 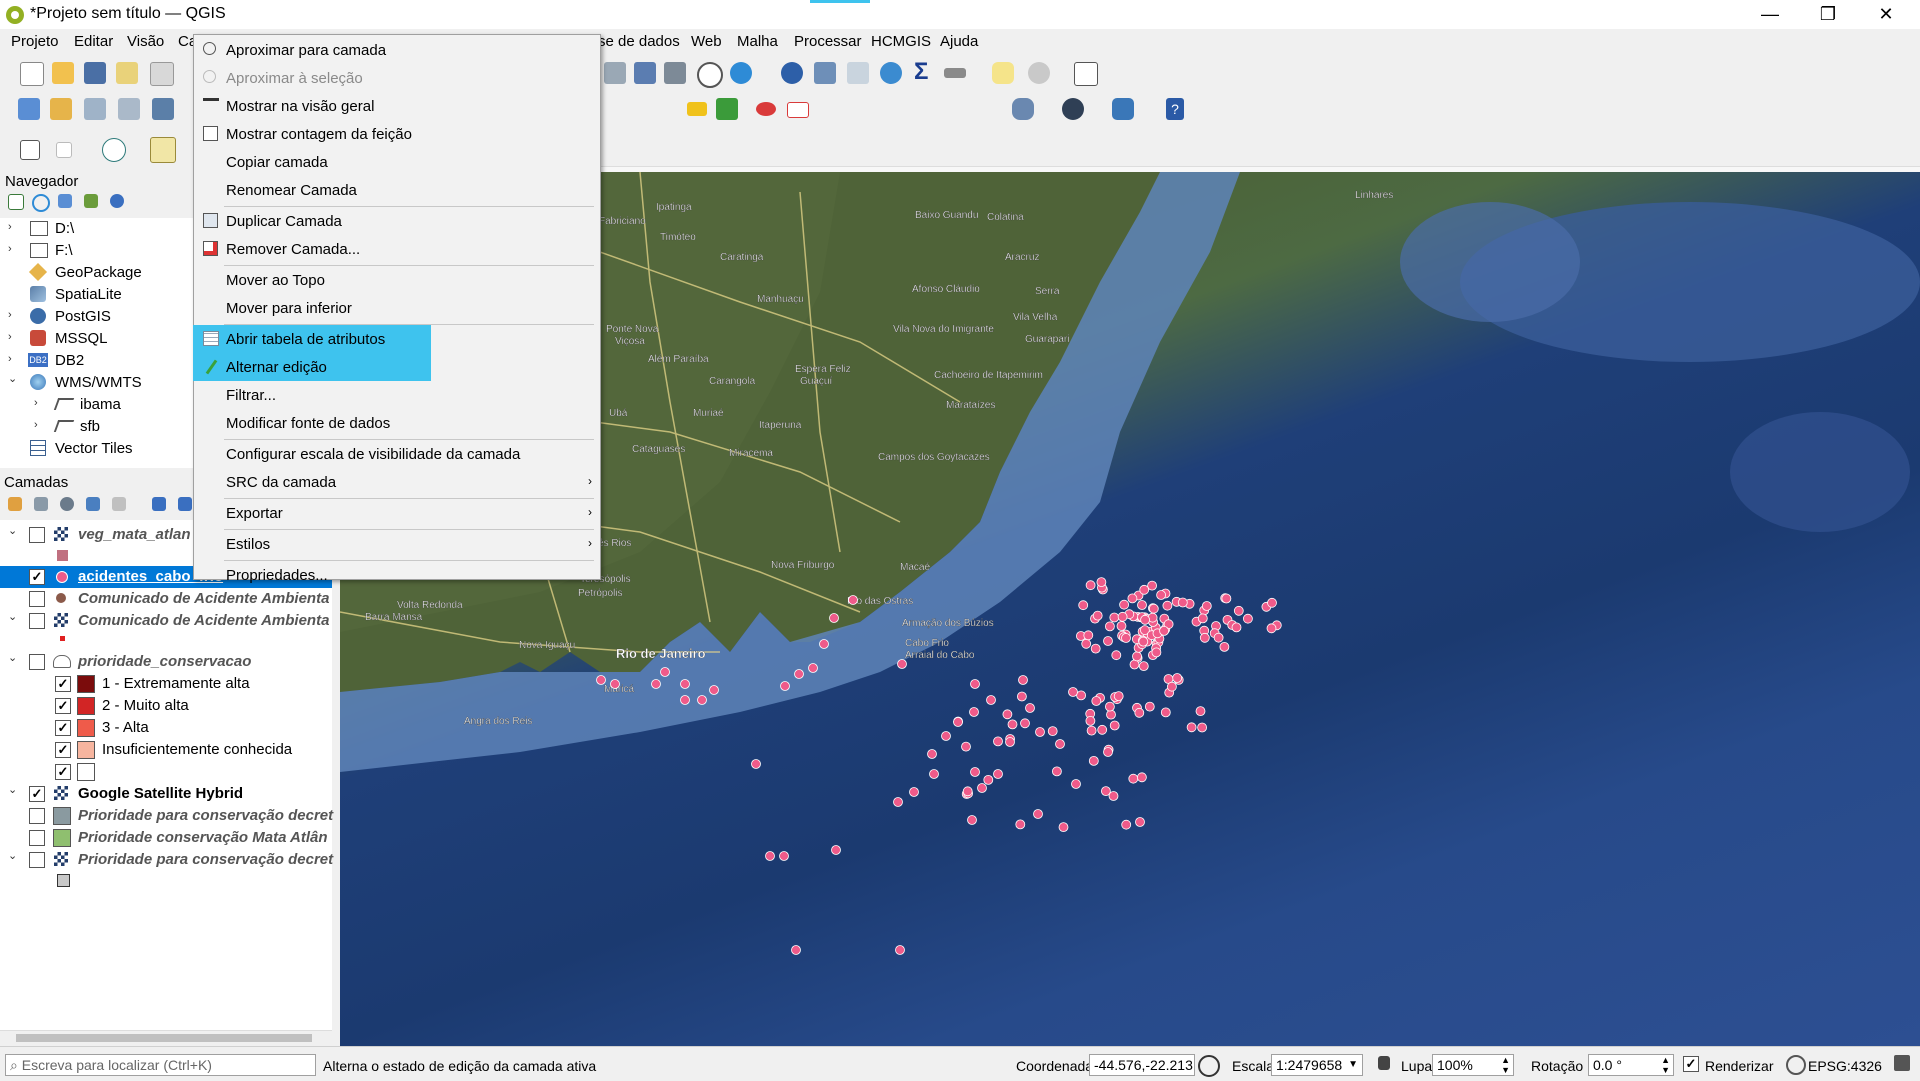 What do you see at coordinates (825, 73) in the screenshot?
I see `open-attribute-table-icon` at bounding box center [825, 73].